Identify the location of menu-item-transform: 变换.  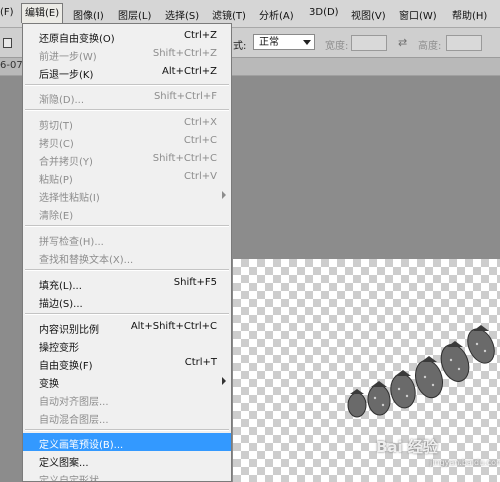
(127, 381).